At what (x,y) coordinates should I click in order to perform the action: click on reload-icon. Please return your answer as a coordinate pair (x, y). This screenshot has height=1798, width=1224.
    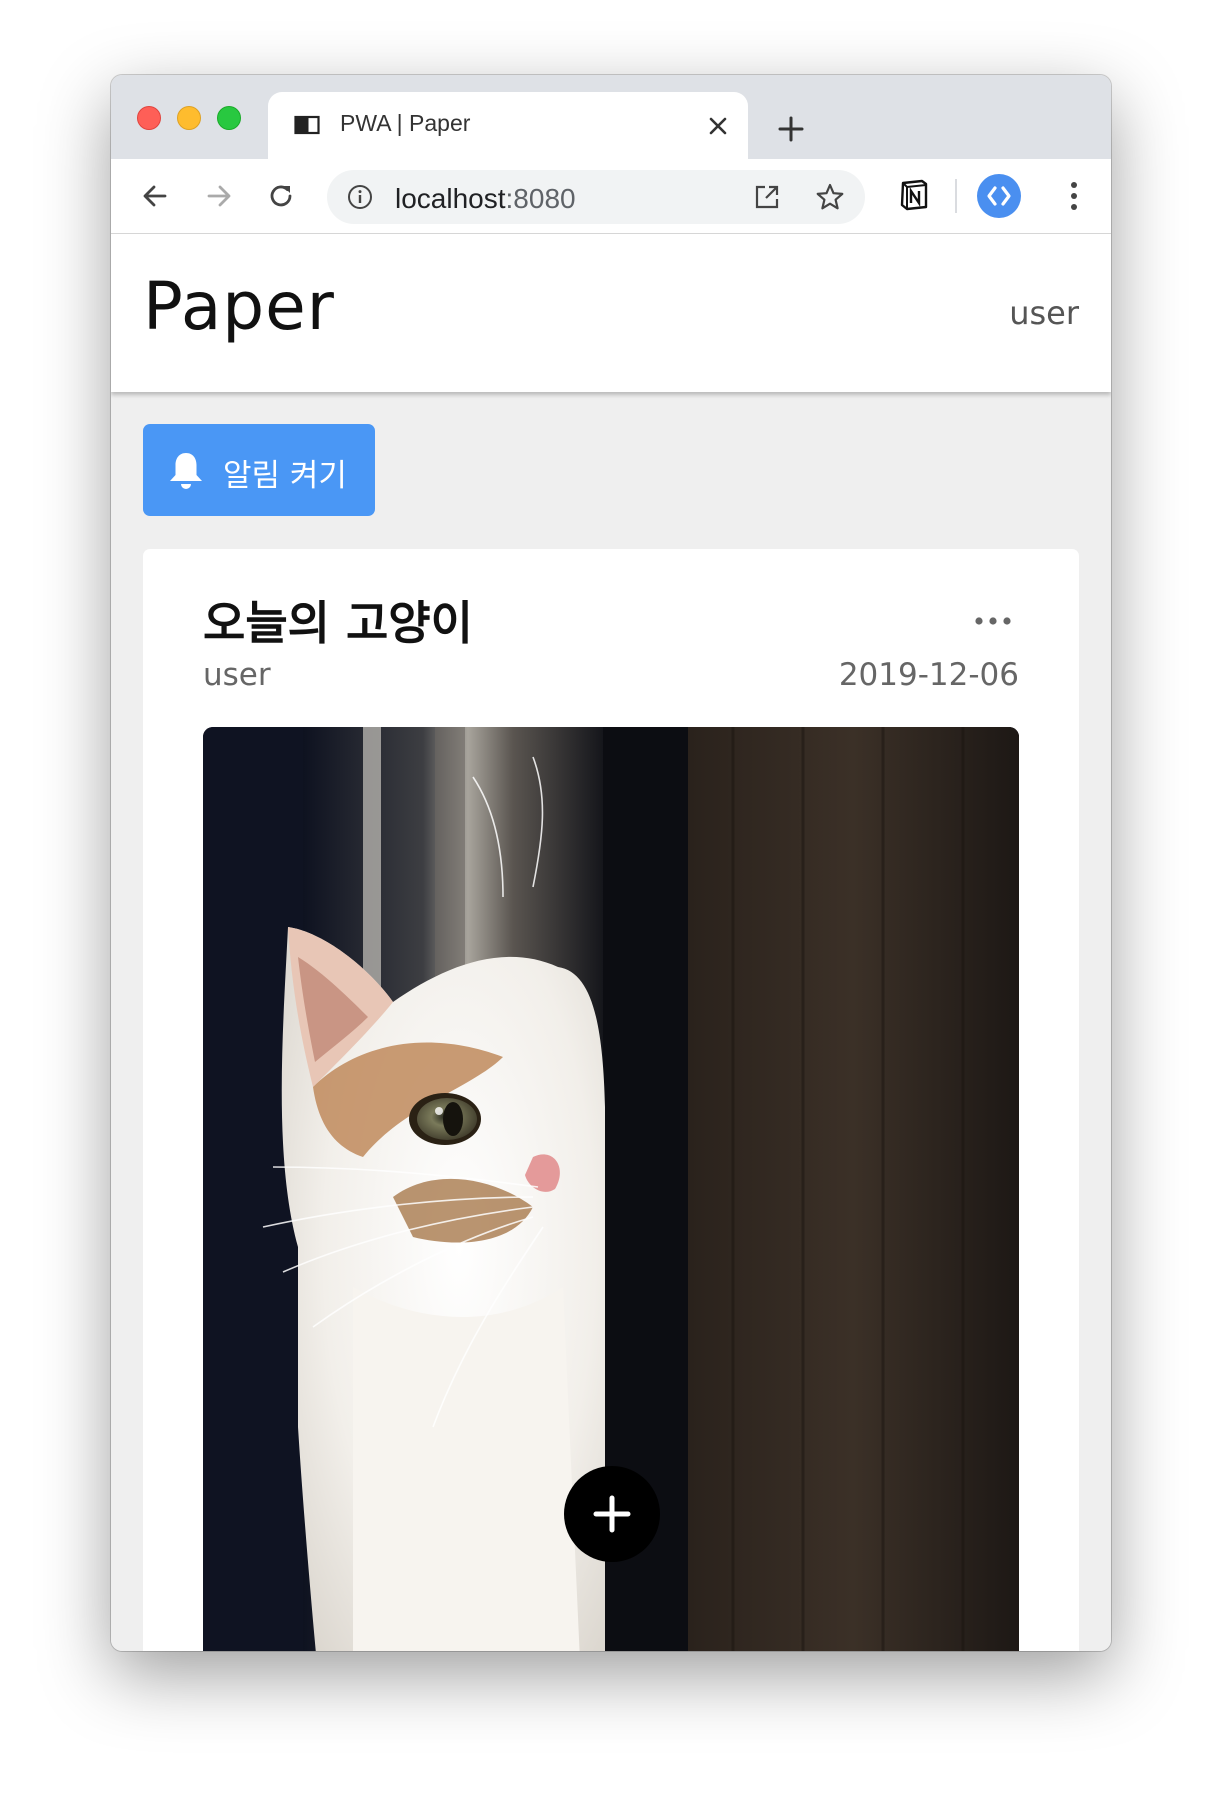
    Looking at the image, I should click on (281, 196).